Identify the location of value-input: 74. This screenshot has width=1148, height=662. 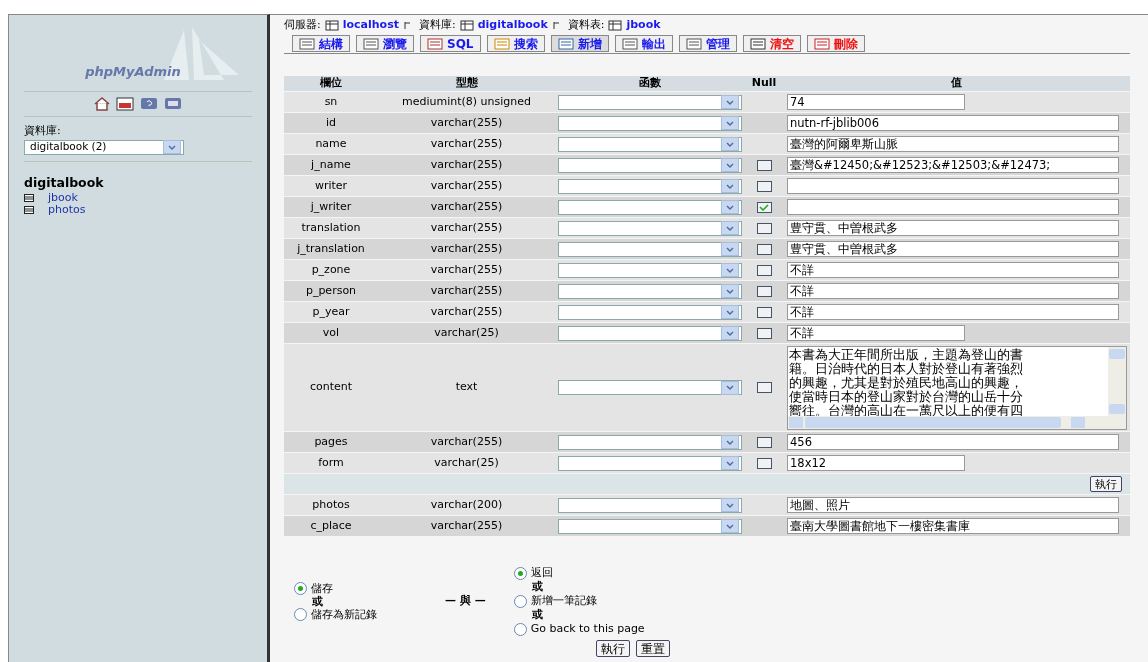
(876, 102).